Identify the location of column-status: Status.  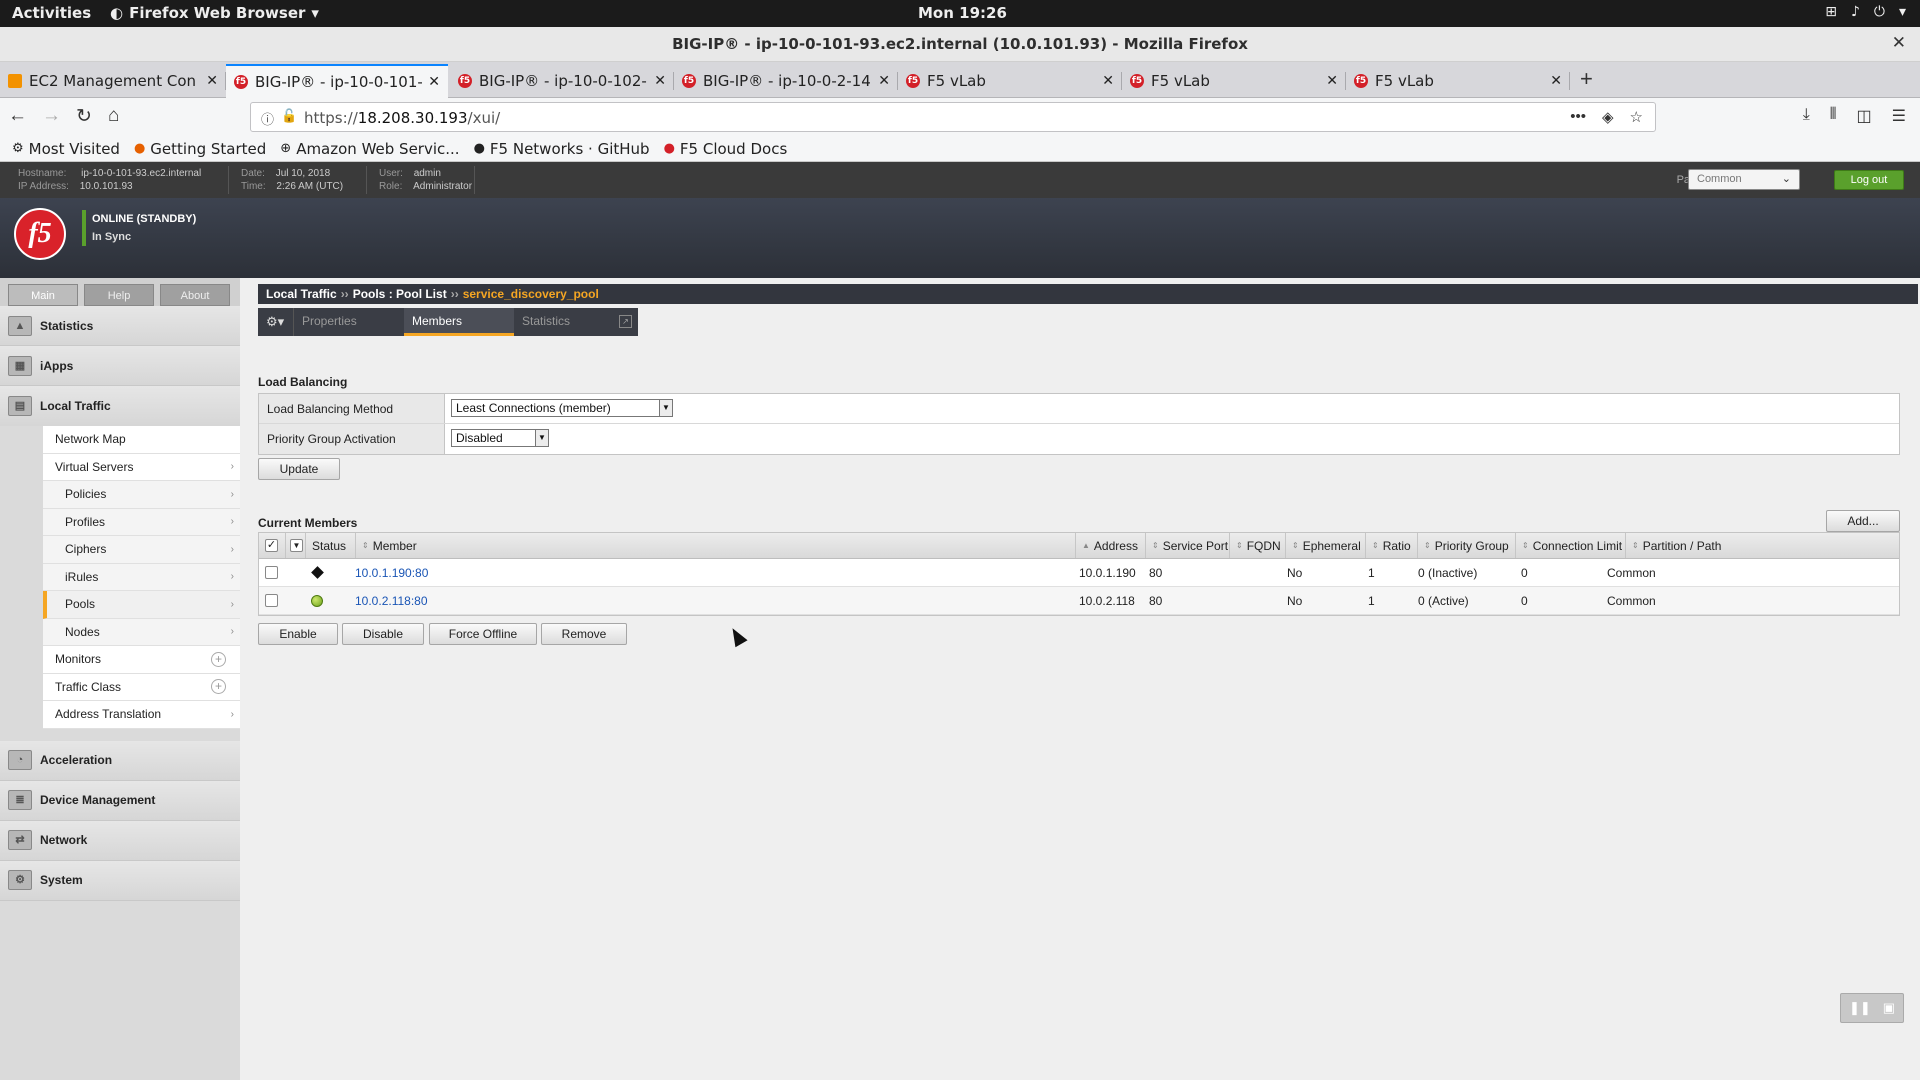
(330, 545).